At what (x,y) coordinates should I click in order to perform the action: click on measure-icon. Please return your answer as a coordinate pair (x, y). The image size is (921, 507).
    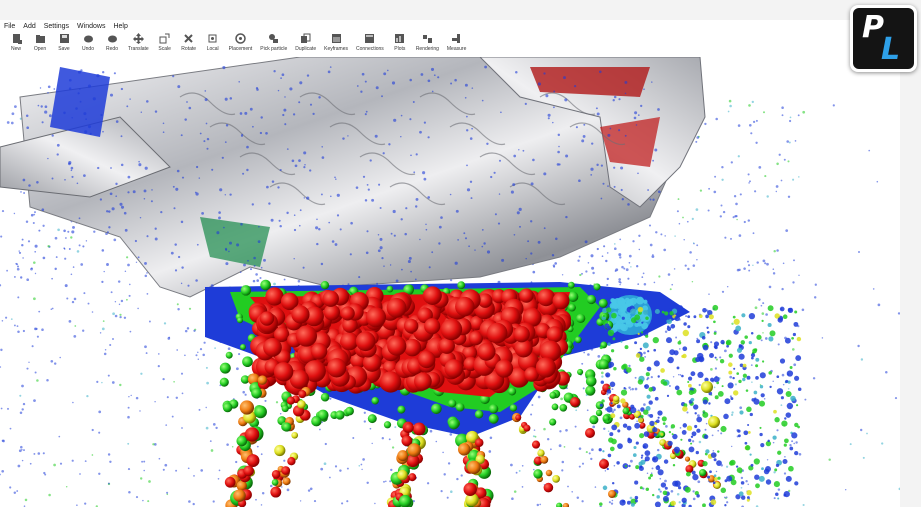
    Looking at the image, I should click on (456, 38).